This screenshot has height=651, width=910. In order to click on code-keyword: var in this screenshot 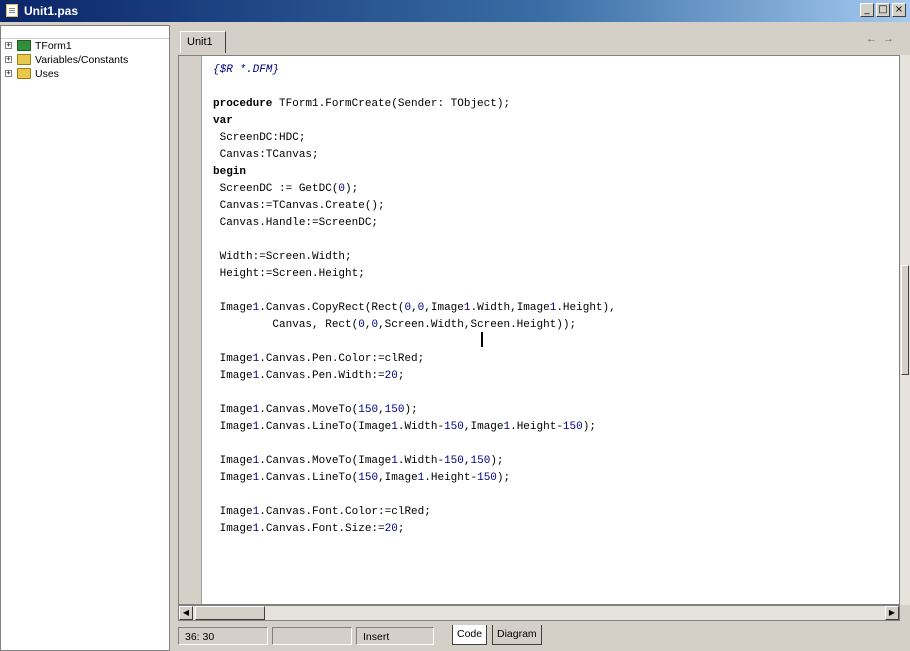, I will do `click(223, 121)`.